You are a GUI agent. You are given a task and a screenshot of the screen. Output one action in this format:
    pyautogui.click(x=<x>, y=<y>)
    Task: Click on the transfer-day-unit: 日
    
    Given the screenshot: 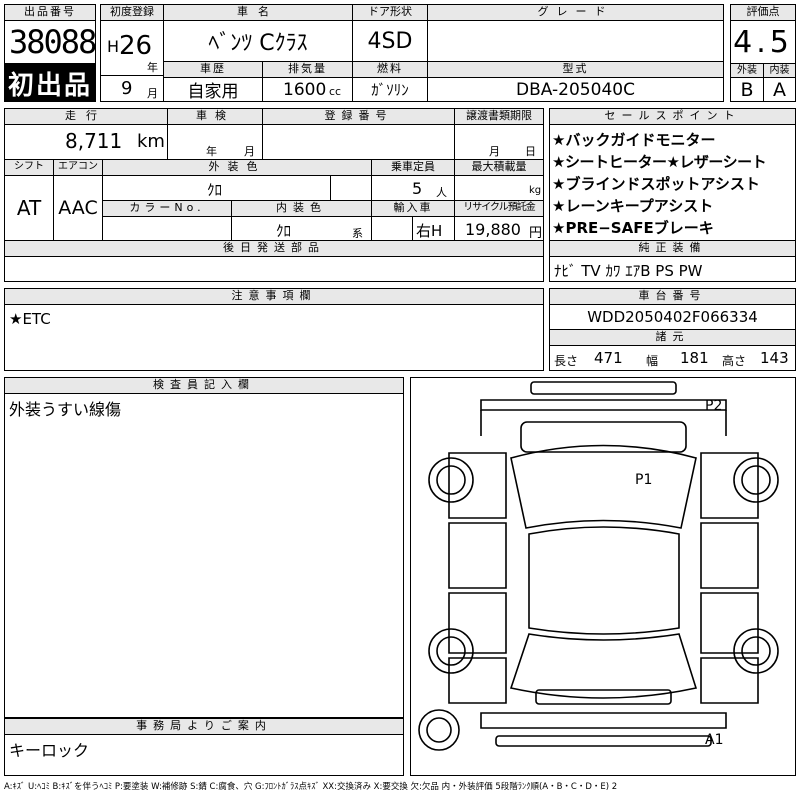 What is the action you would take?
    pyautogui.click(x=530, y=151)
    